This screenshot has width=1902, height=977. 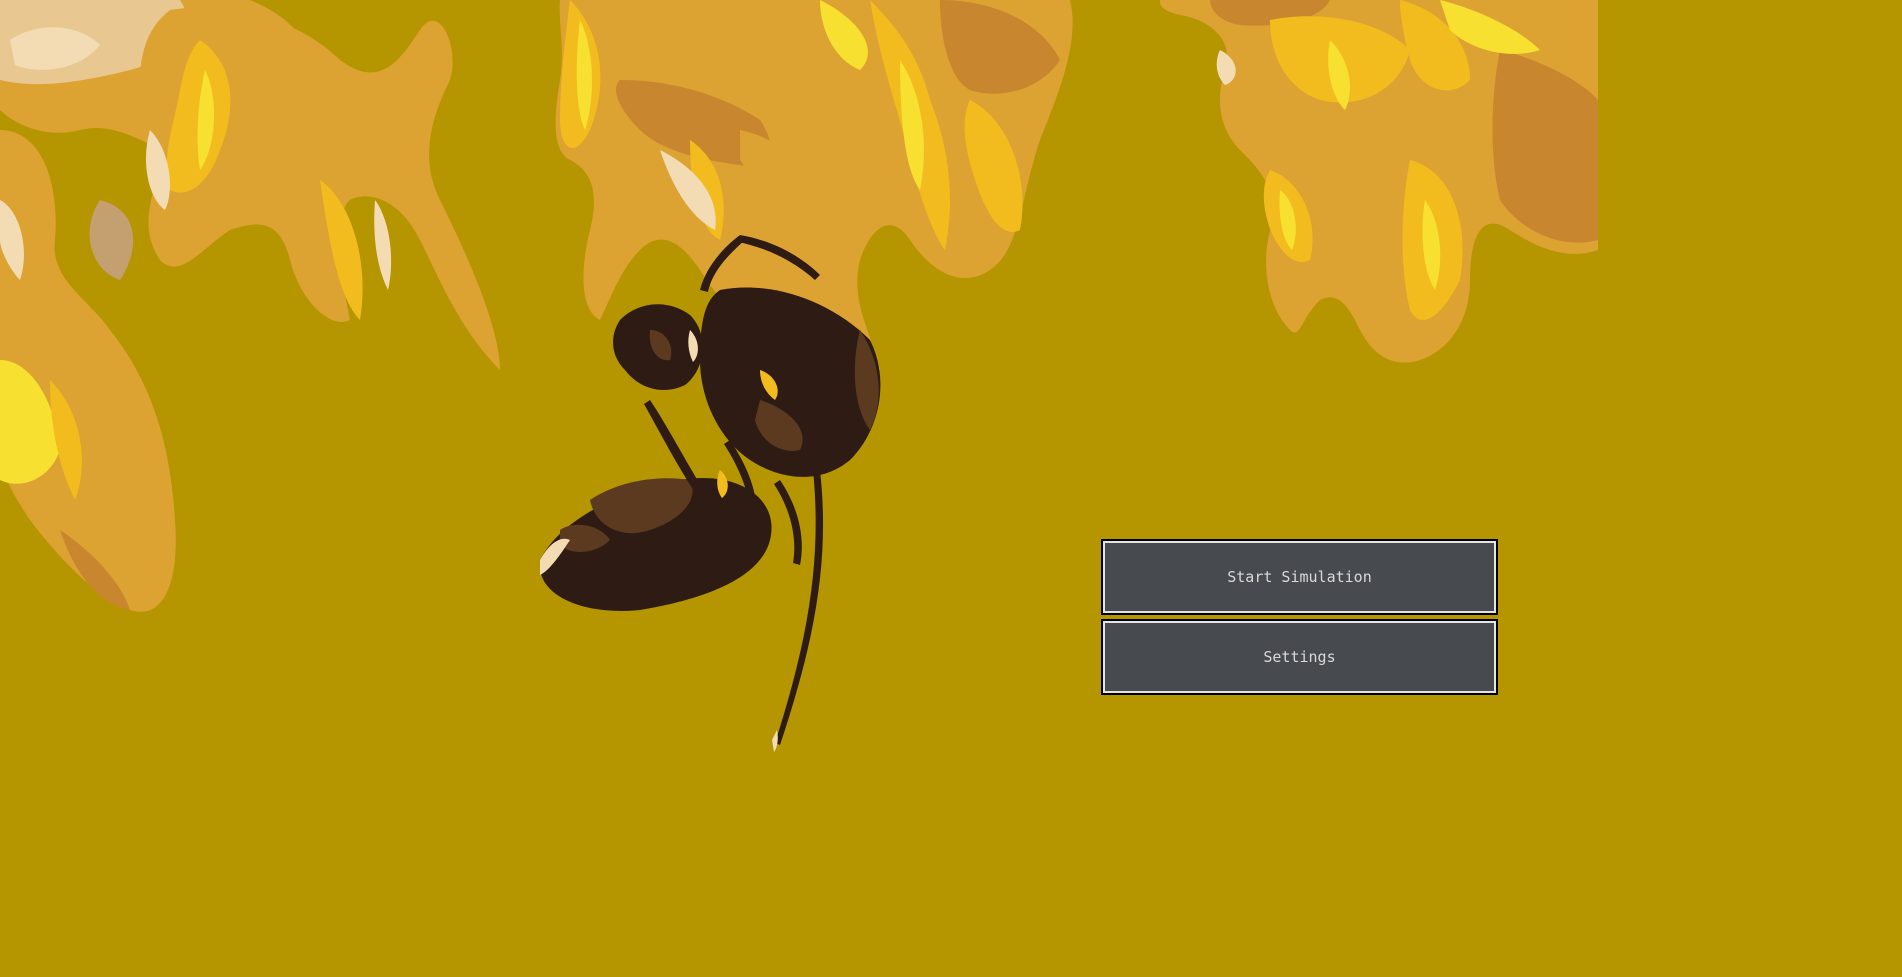 I want to click on start-simulation-button: Start Simulation, so click(x=1299, y=577).